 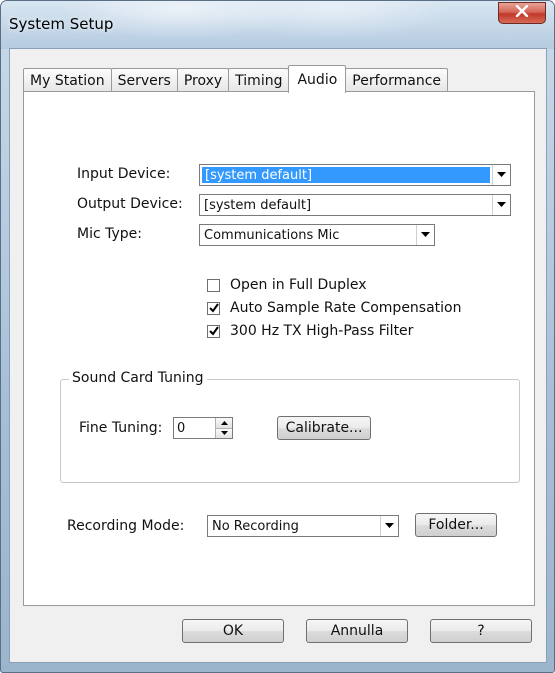 What do you see at coordinates (121, 428) in the screenshot?
I see `fine-tuning-label: Fine Tuning:` at bounding box center [121, 428].